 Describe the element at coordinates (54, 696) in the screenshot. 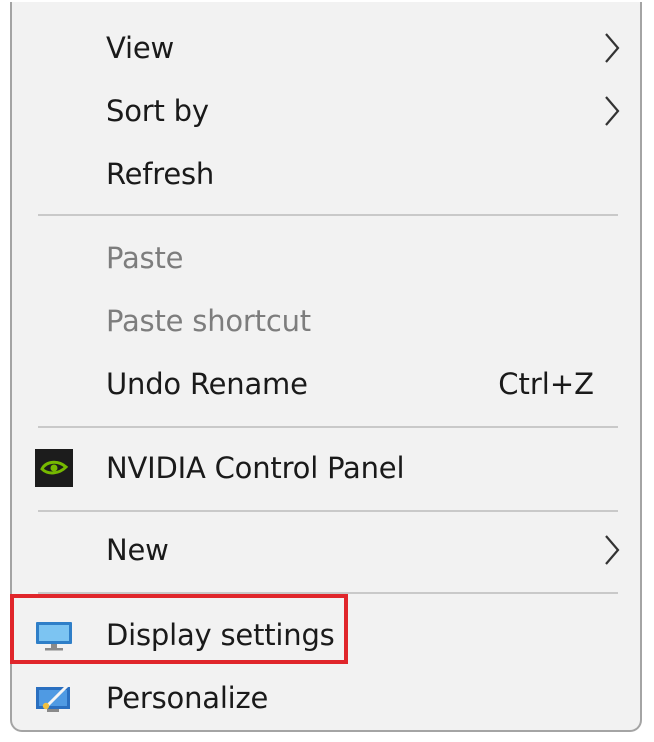

I see `personalize-icon` at that location.